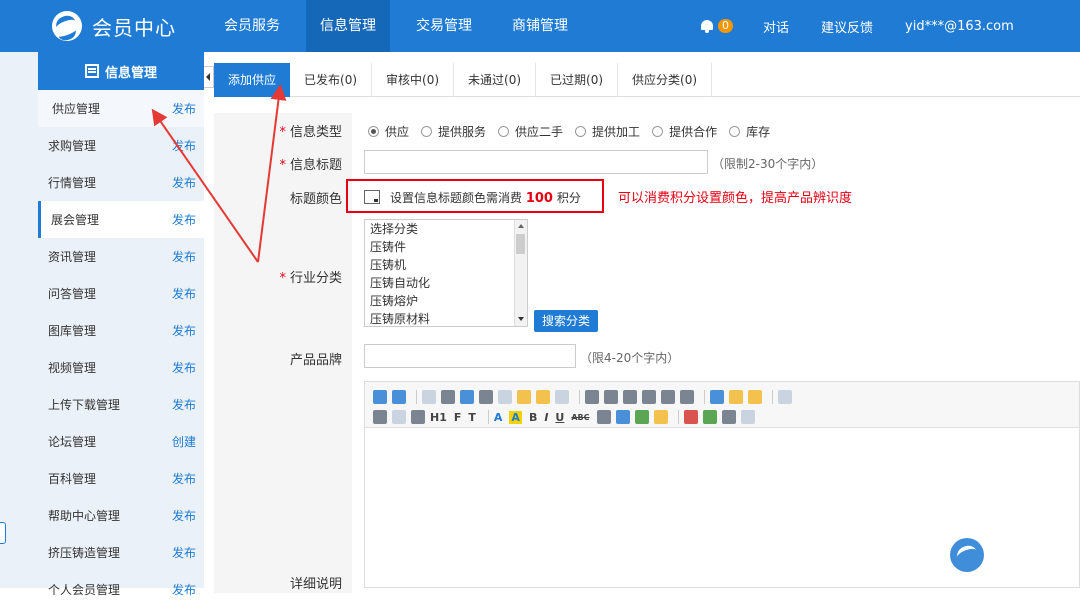 The height and width of the screenshot is (608, 1080). I want to click on attachment-icon, so click(747, 417).